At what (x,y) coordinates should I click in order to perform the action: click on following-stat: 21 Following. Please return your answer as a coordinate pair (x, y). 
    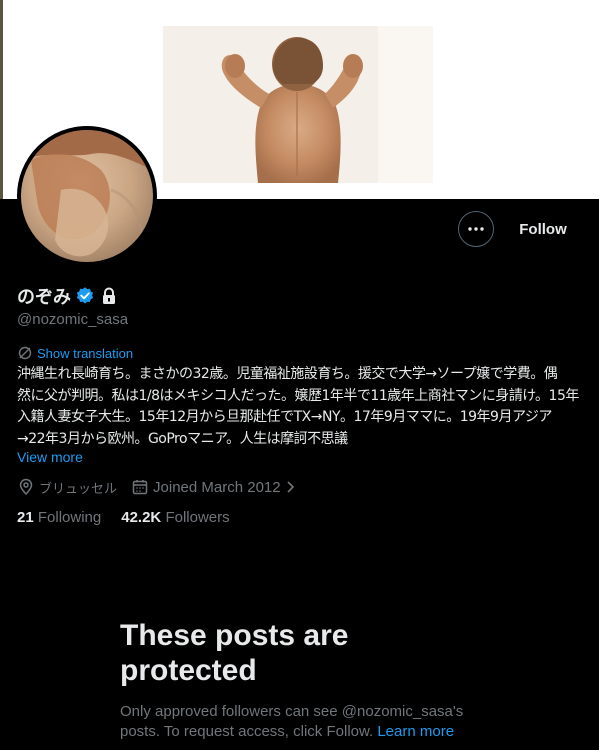
    Looking at the image, I should click on (59, 517).